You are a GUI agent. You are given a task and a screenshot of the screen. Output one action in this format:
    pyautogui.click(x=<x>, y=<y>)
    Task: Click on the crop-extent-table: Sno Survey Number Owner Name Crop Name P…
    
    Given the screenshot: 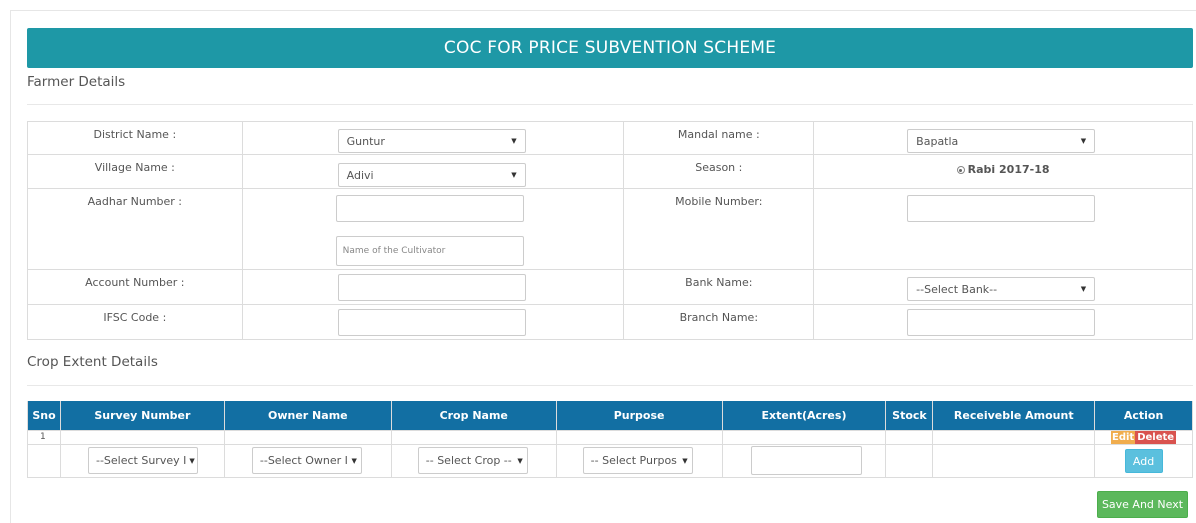 What is the action you would take?
    pyautogui.click(x=610, y=439)
    